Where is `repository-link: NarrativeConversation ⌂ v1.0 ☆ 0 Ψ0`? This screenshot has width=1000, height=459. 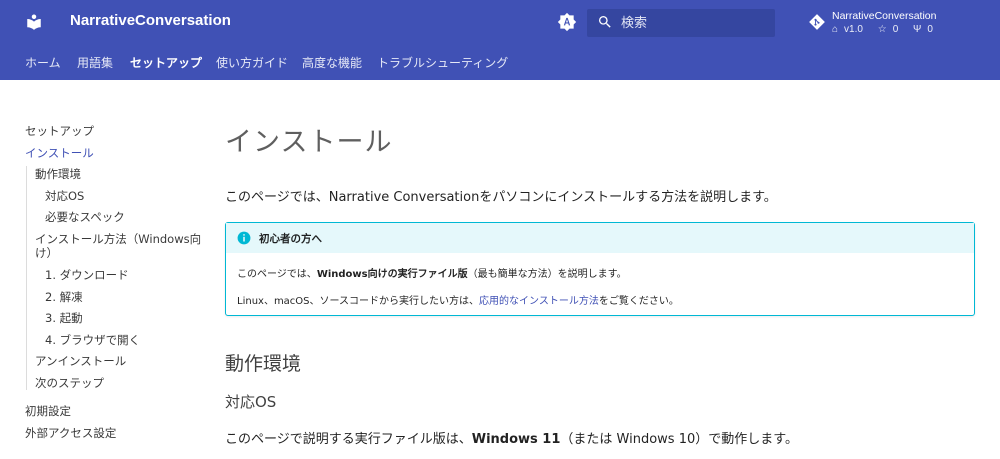
repository-link: NarrativeConversation ⌂ v1.0 ☆ 0 Ψ0 is located at coordinates (900, 24).